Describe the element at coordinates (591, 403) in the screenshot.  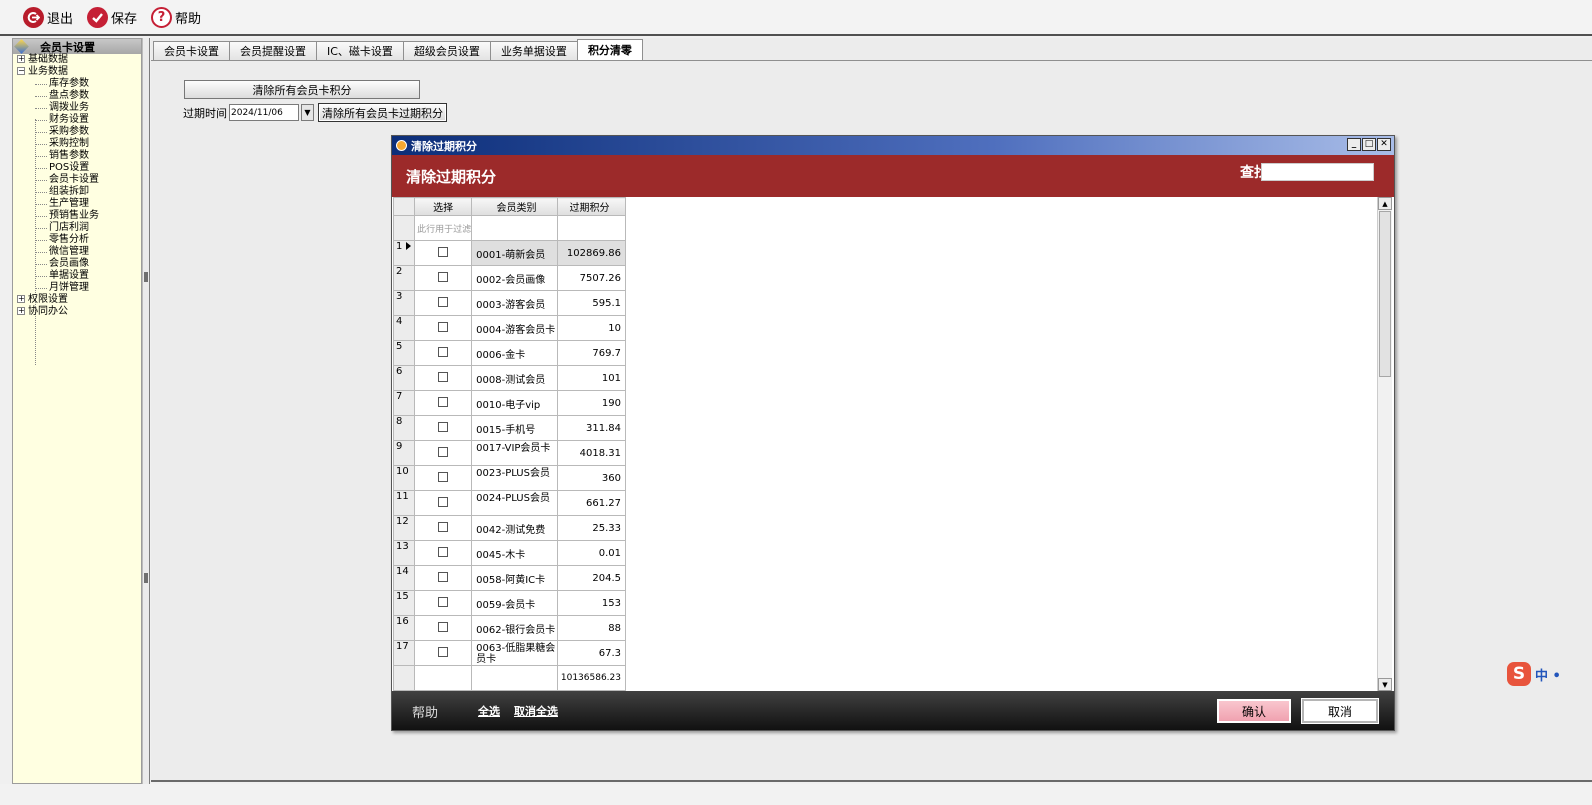
I see `expired-points-cell: 190` at that location.